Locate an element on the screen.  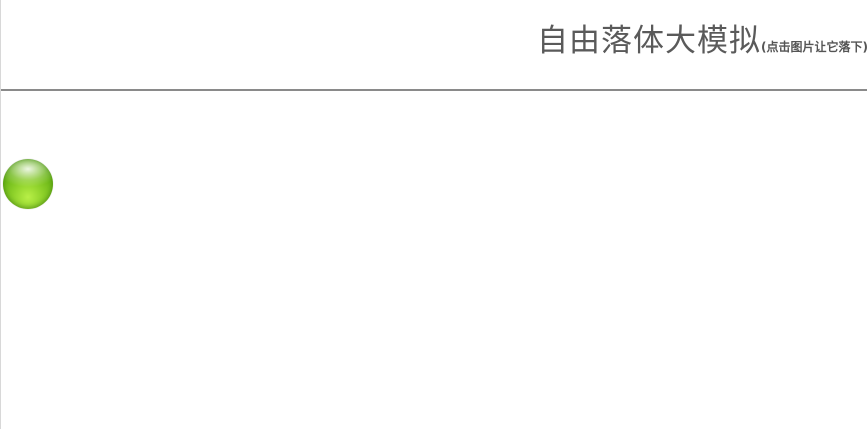
title-hint: (点击图片让它落下) is located at coordinates (814, 47).